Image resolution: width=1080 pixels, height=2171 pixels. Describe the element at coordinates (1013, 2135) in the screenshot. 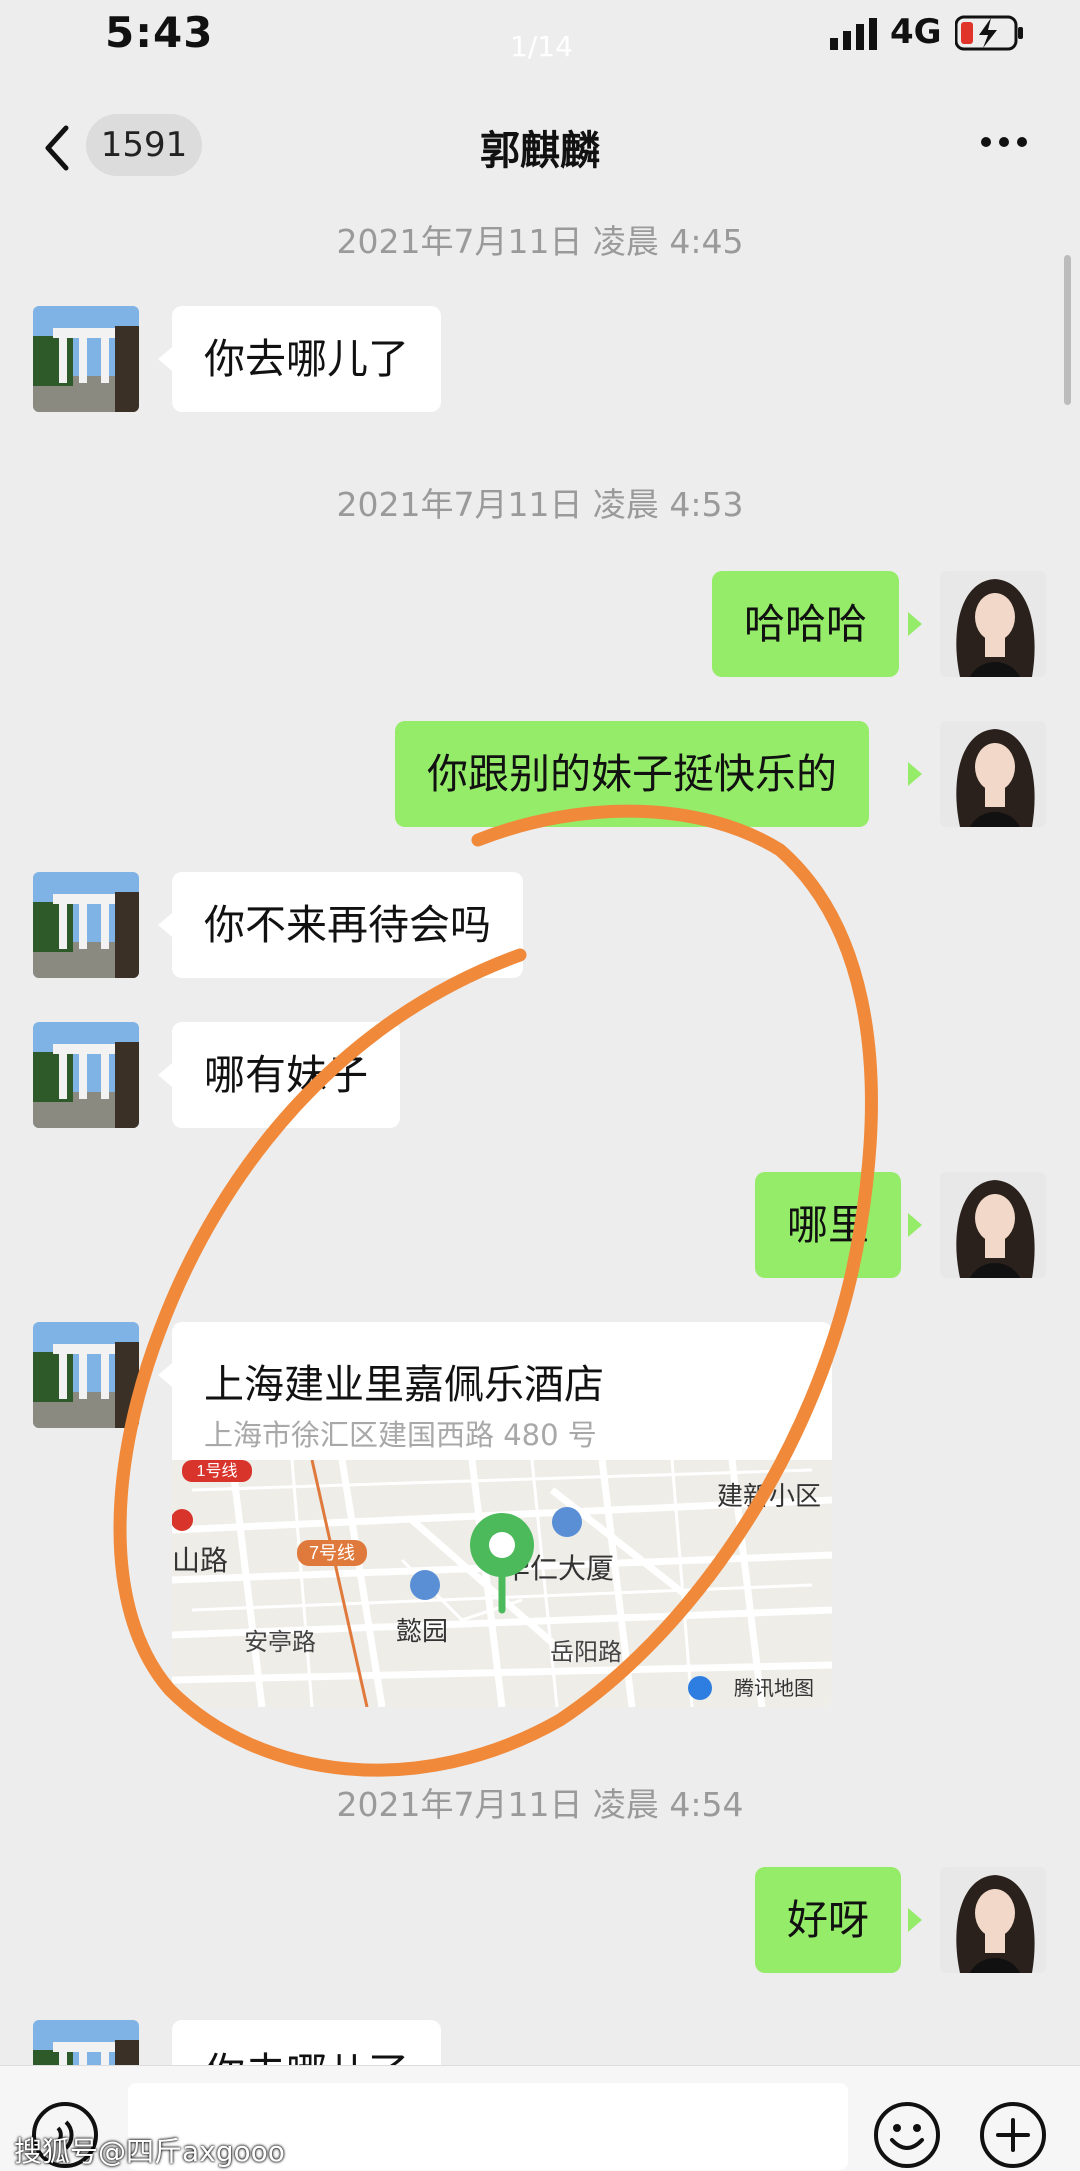

I see `plus-icon` at that location.